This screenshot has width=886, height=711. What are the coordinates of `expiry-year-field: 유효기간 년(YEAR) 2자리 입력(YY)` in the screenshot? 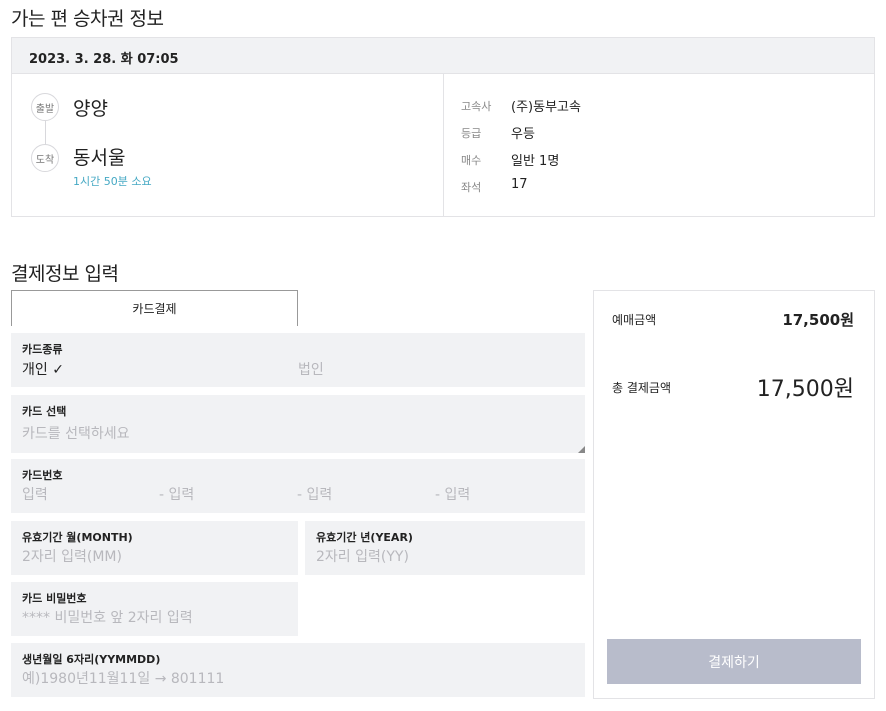 It's located at (445, 548).